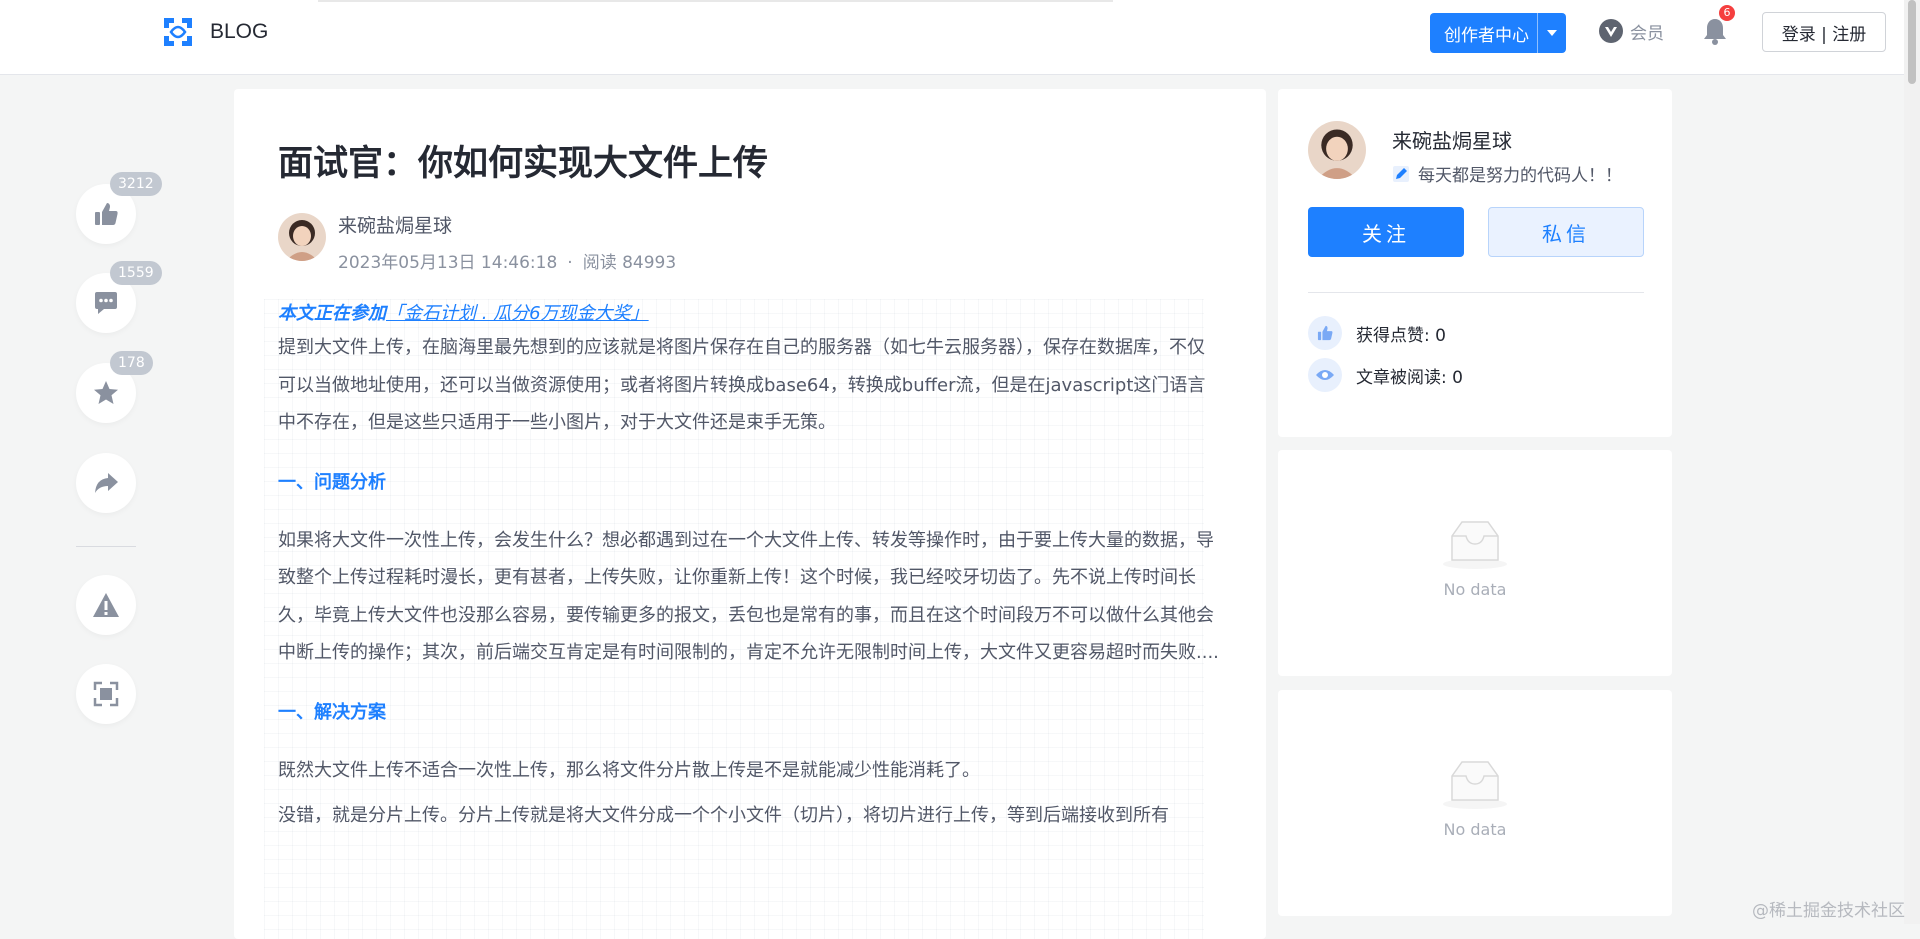 The image size is (1920, 939). What do you see at coordinates (106, 392) in the screenshot?
I see `star-icon` at bounding box center [106, 392].